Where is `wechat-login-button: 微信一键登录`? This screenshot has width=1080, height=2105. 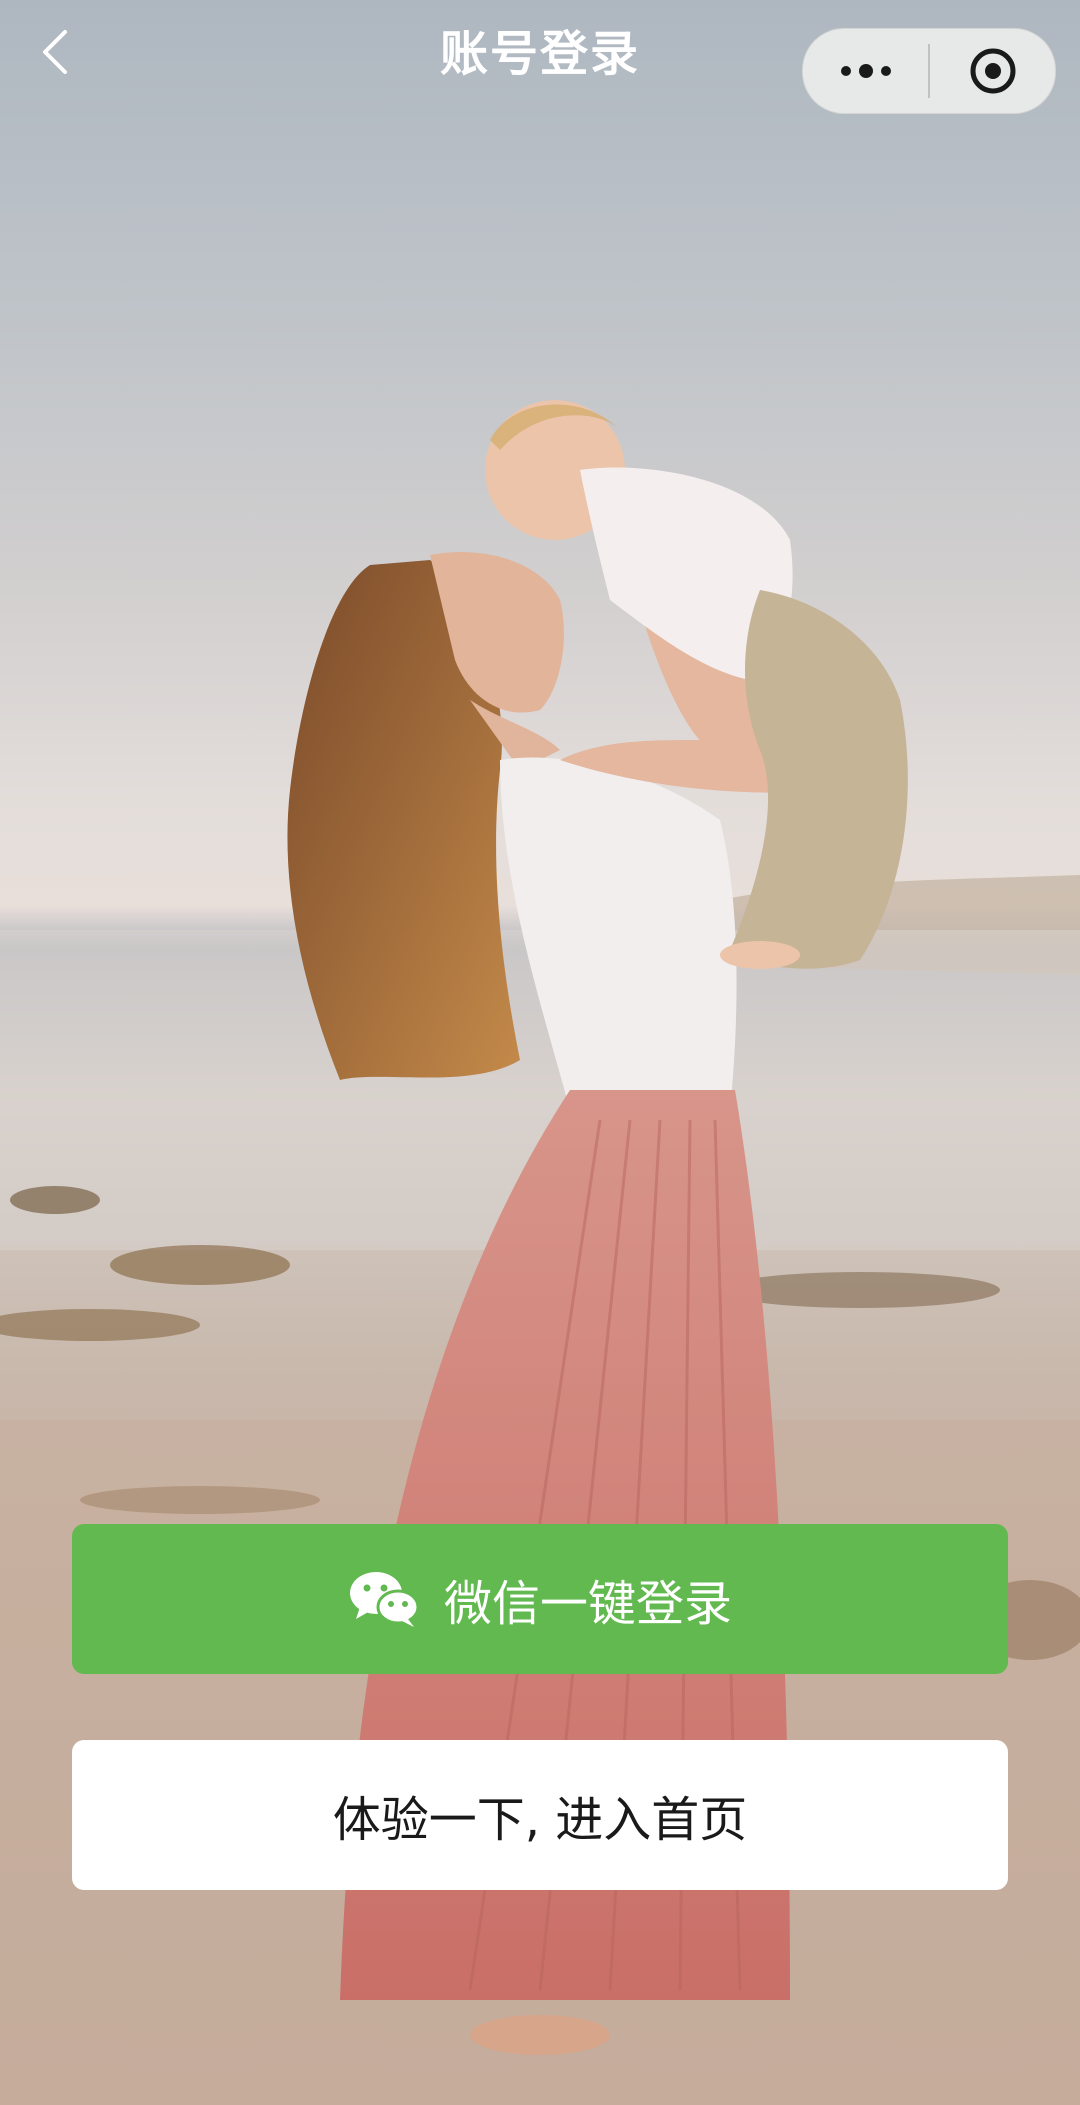
wechat-login-button: 微信一键登录 is located at coordinates (540, 1599).